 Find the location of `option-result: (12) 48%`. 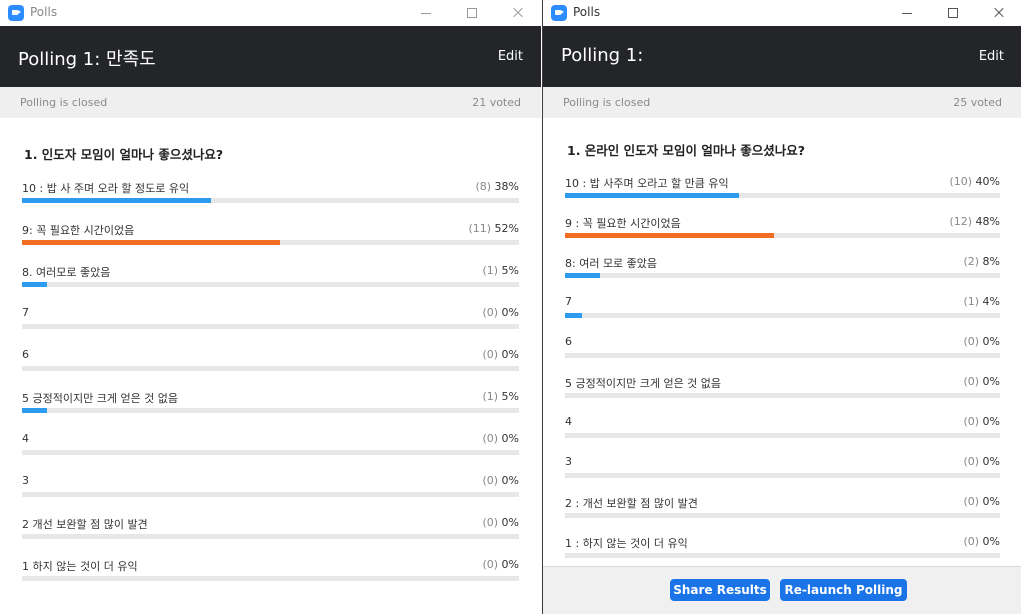

option-result: (12) 48% is located at coordinates (974, 221).